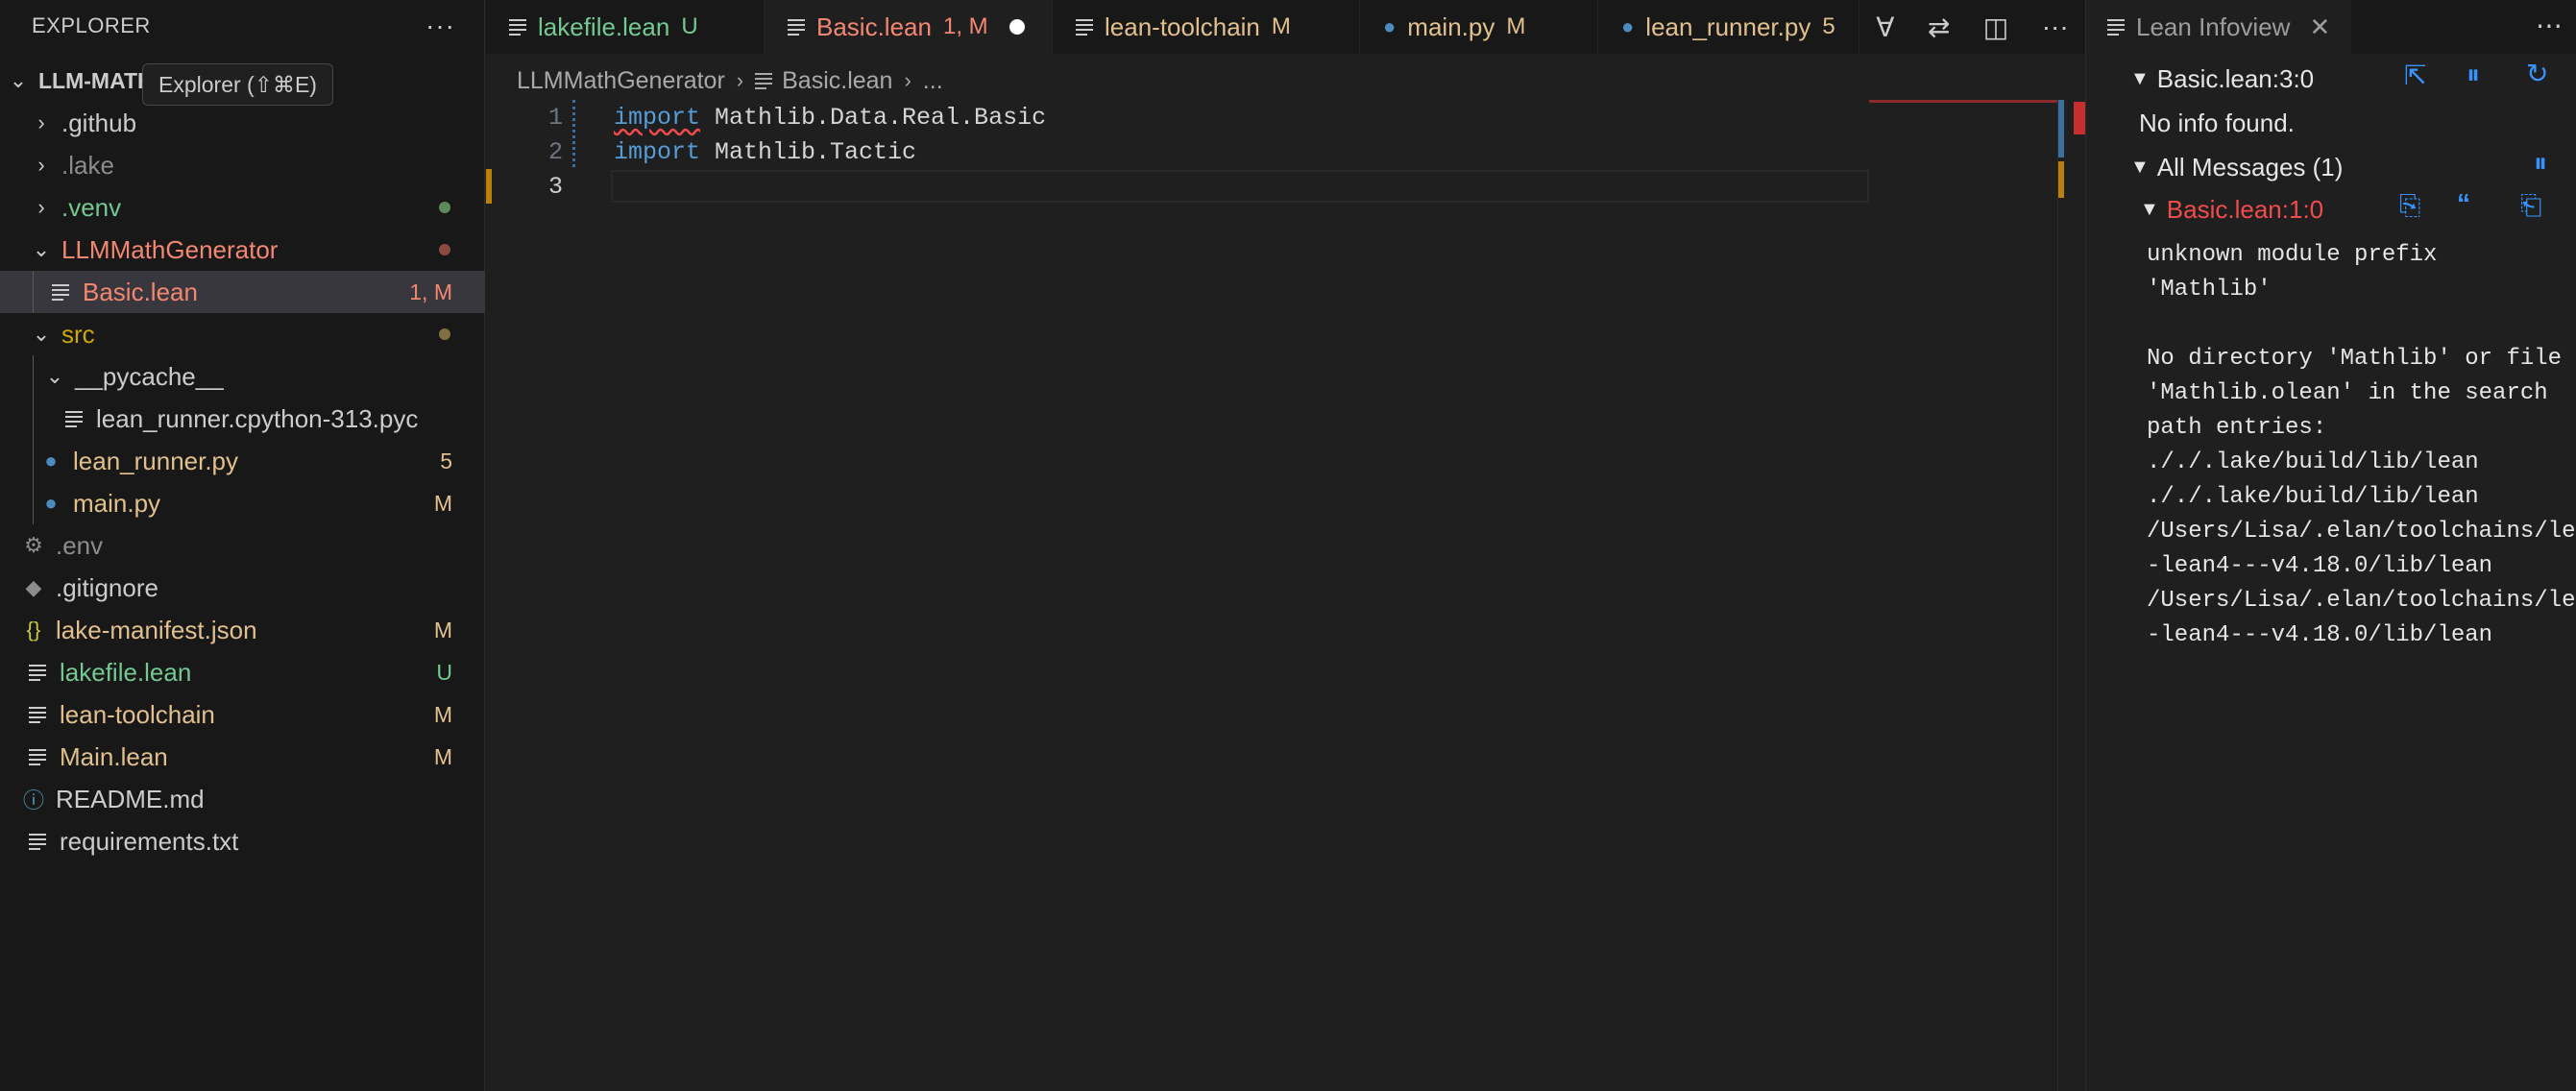 This screenshot has width=2576, height=1091. Describe the element at coordinates (243, 334) in the screenshot. I see `tree-item-src: ⌄ src` at that location.